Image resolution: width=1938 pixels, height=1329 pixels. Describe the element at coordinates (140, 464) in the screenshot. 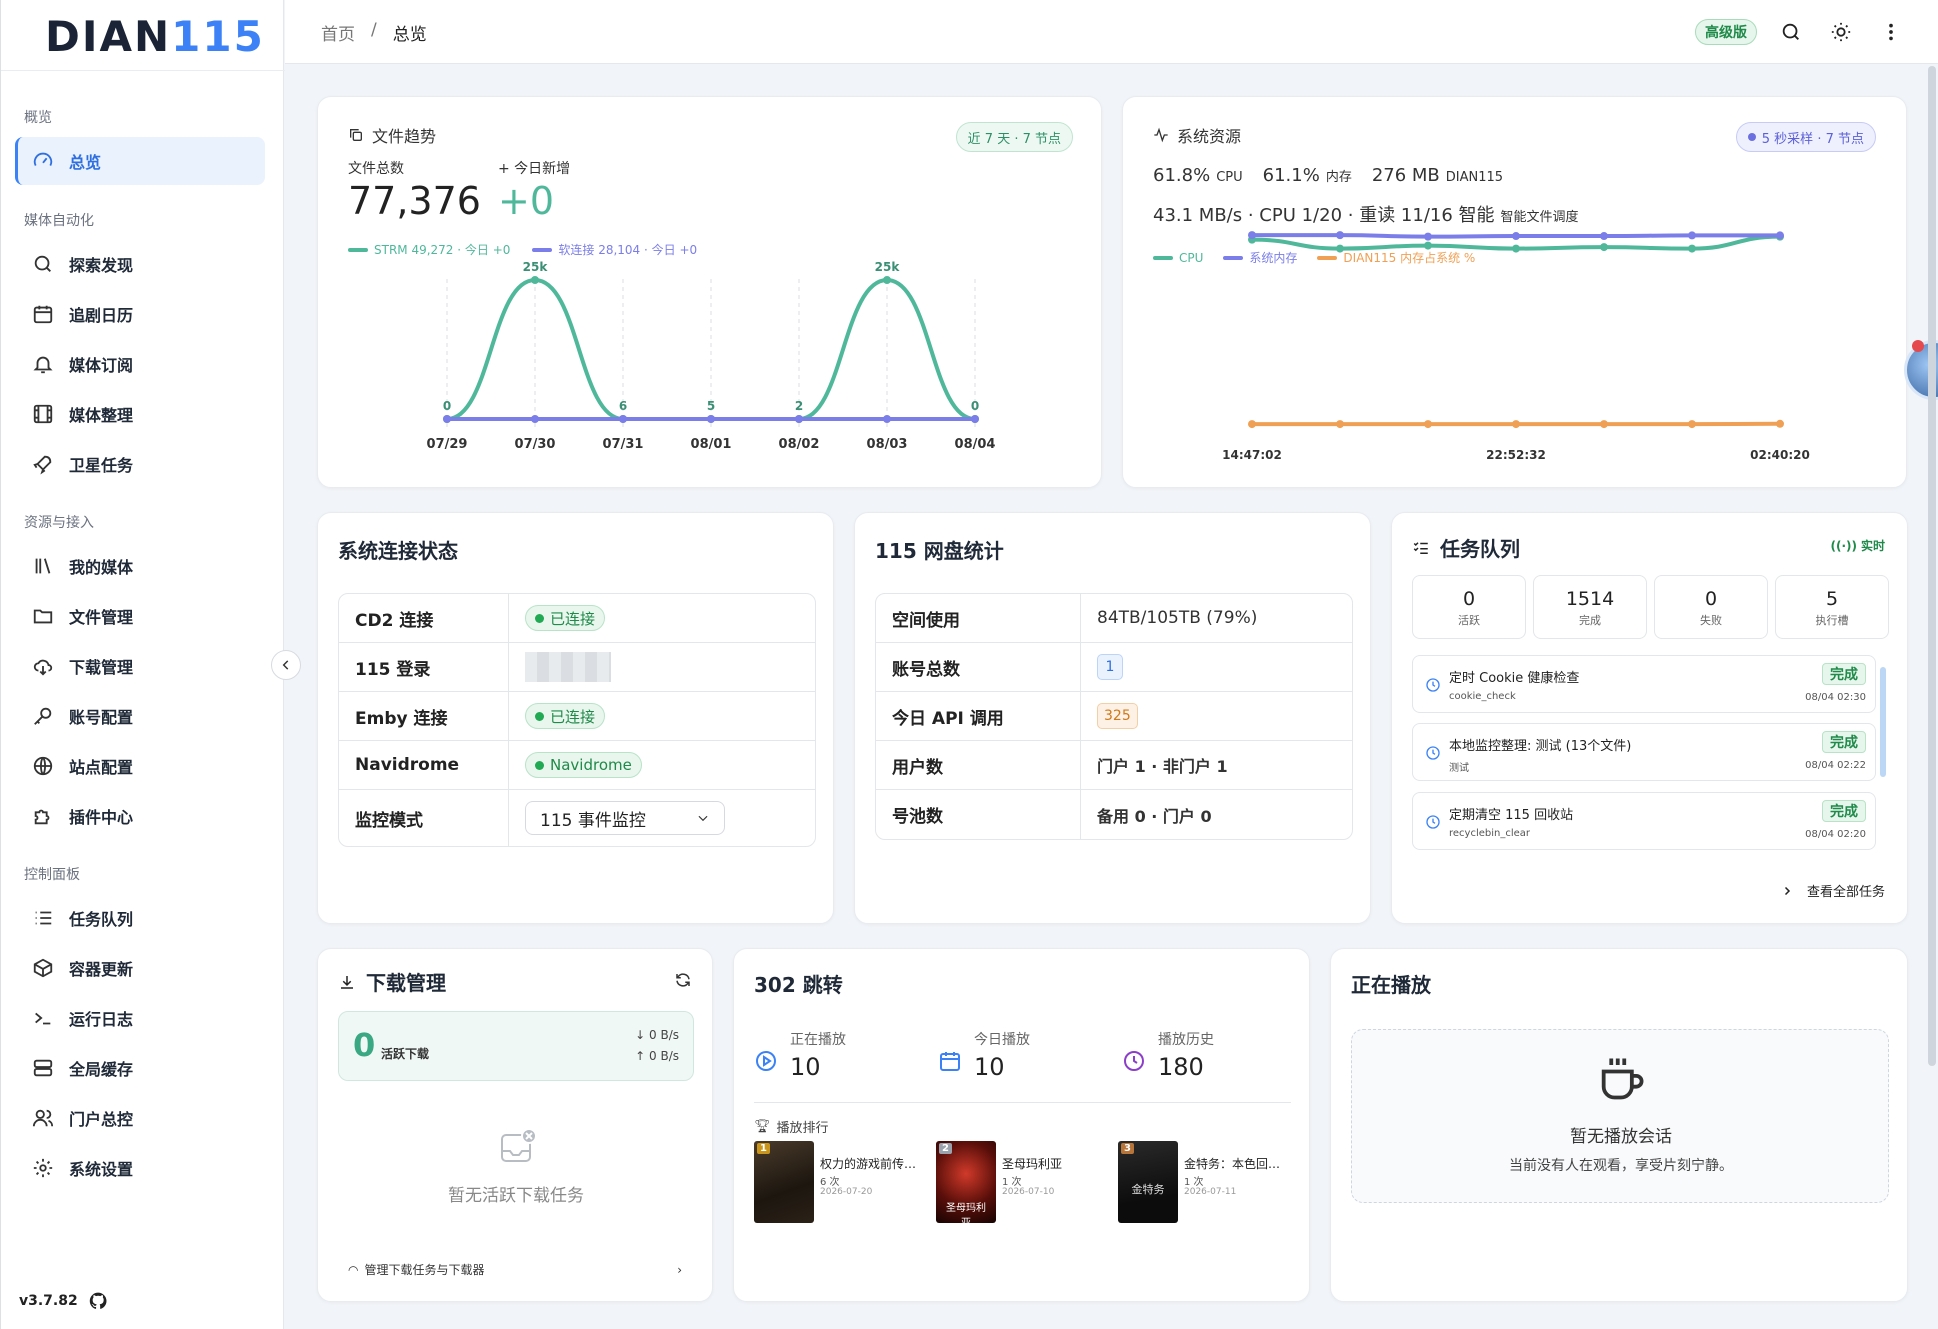

I see `sidebar-item-satellite: 卫星任务` at that location.